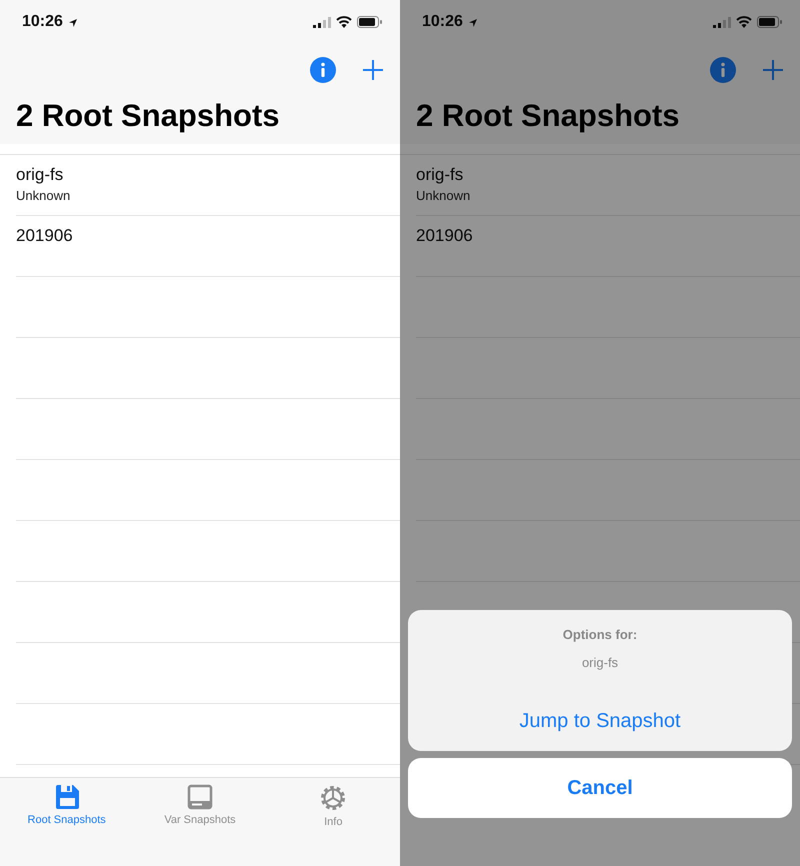 This screenshot has width=800, height=866. I want to click on snapshot-row: 201906, so click(608, 246).